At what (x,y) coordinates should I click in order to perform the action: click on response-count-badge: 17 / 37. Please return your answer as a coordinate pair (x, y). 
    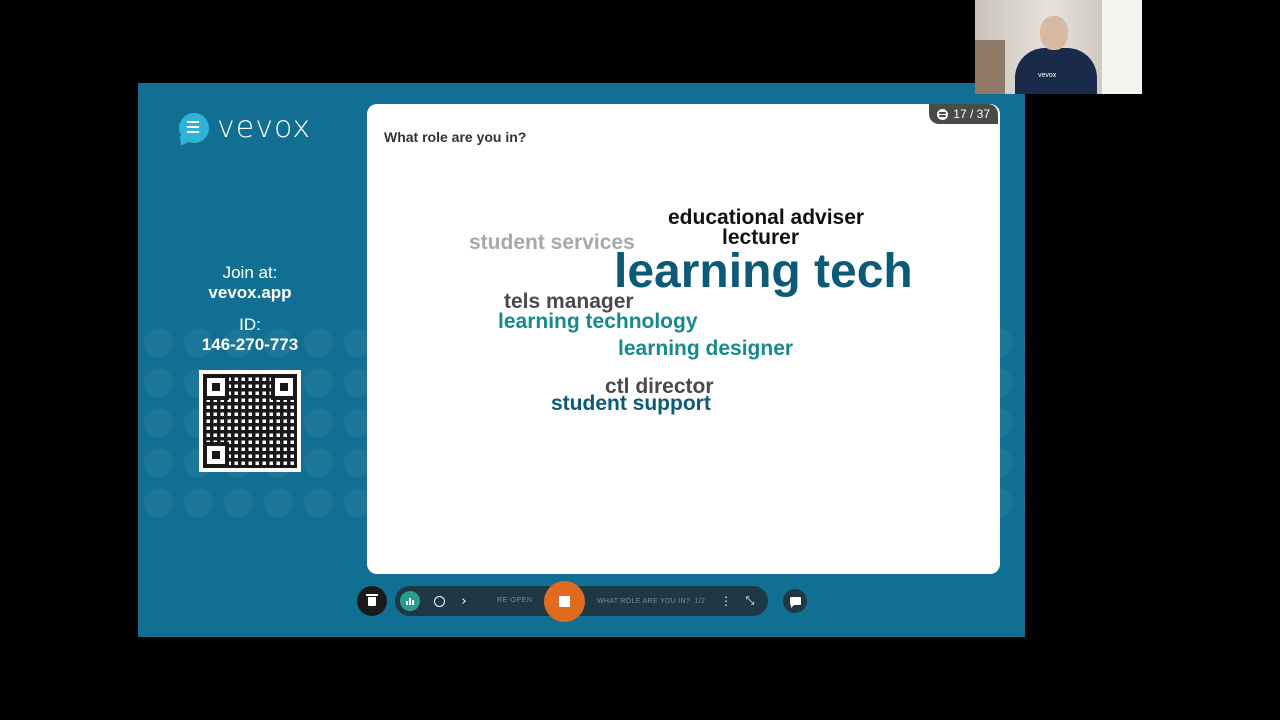
    Looking at the image, I should click on (963, 114).